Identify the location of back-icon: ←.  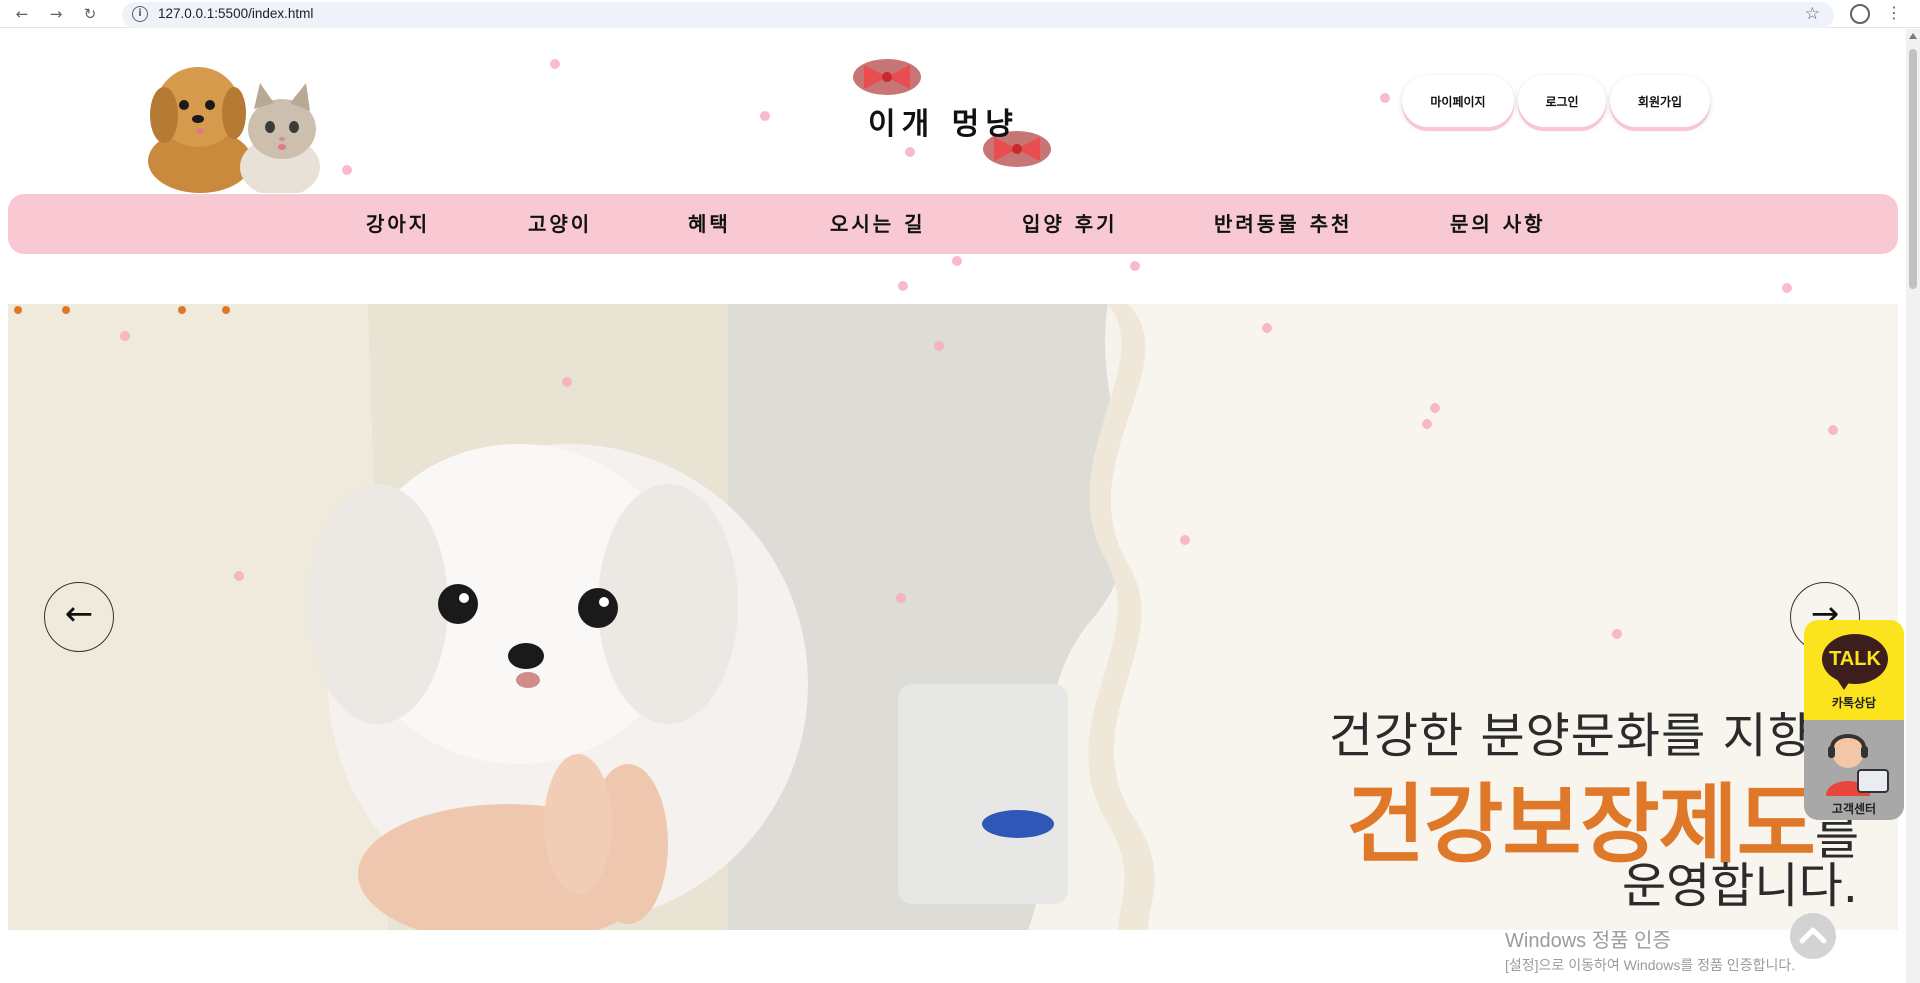
(22, 14).